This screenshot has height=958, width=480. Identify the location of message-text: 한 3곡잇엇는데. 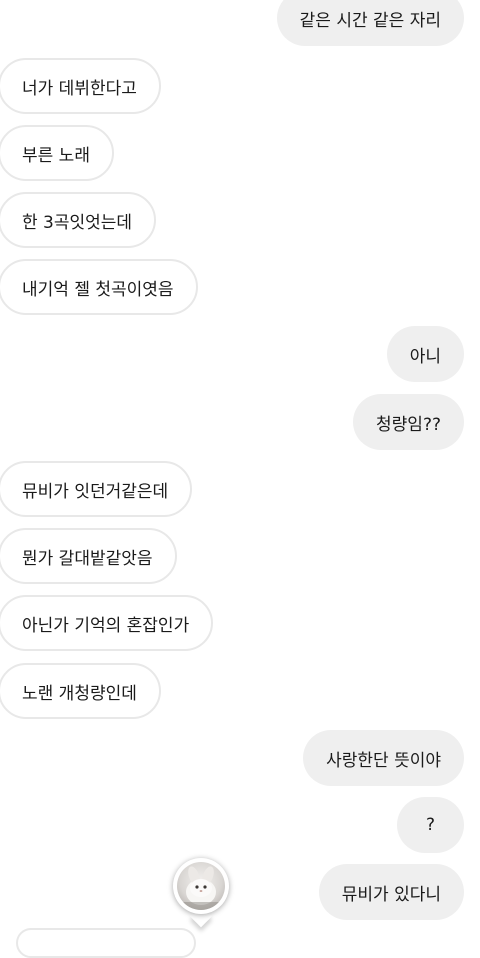
(77, 222).